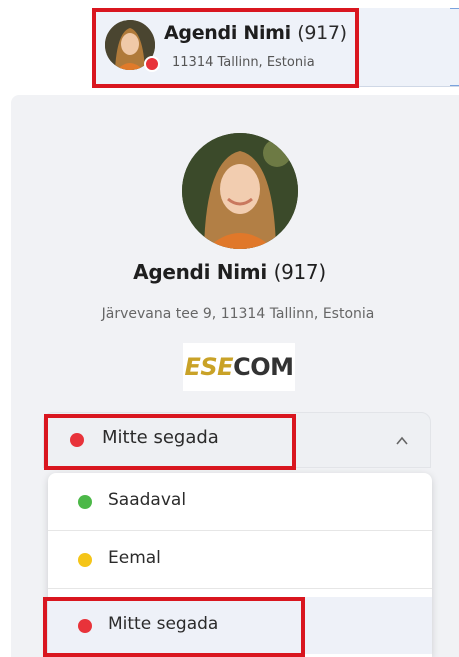 The height and width of the screenshot is (657, 459). I want to click on status-option-away: Eemal, so click(240, 560).